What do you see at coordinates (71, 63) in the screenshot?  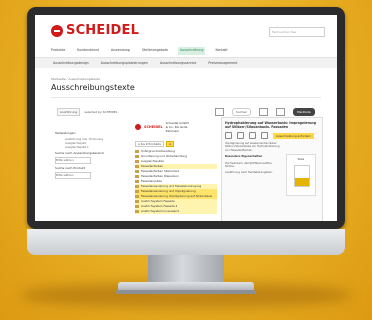 I see `subnav-item: Ausschreibungsdesign` at bounding box center [71, 63].